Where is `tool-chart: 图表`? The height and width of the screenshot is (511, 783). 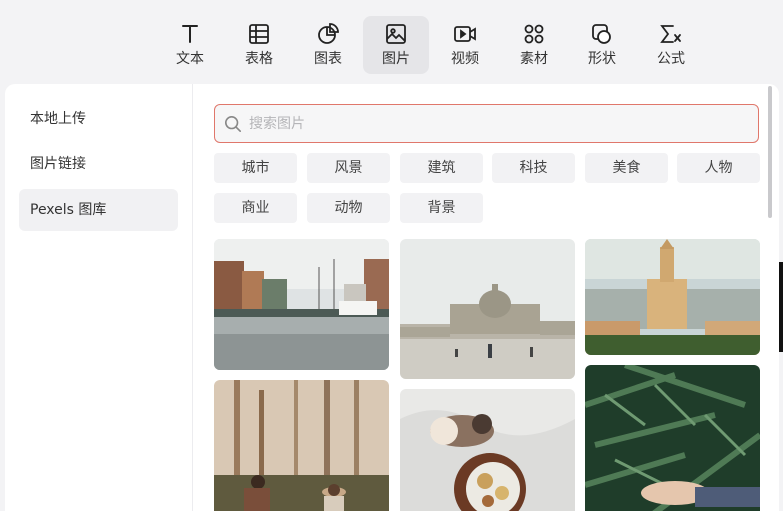
tool-chart: 图表 is located at coordinates (328, 45).